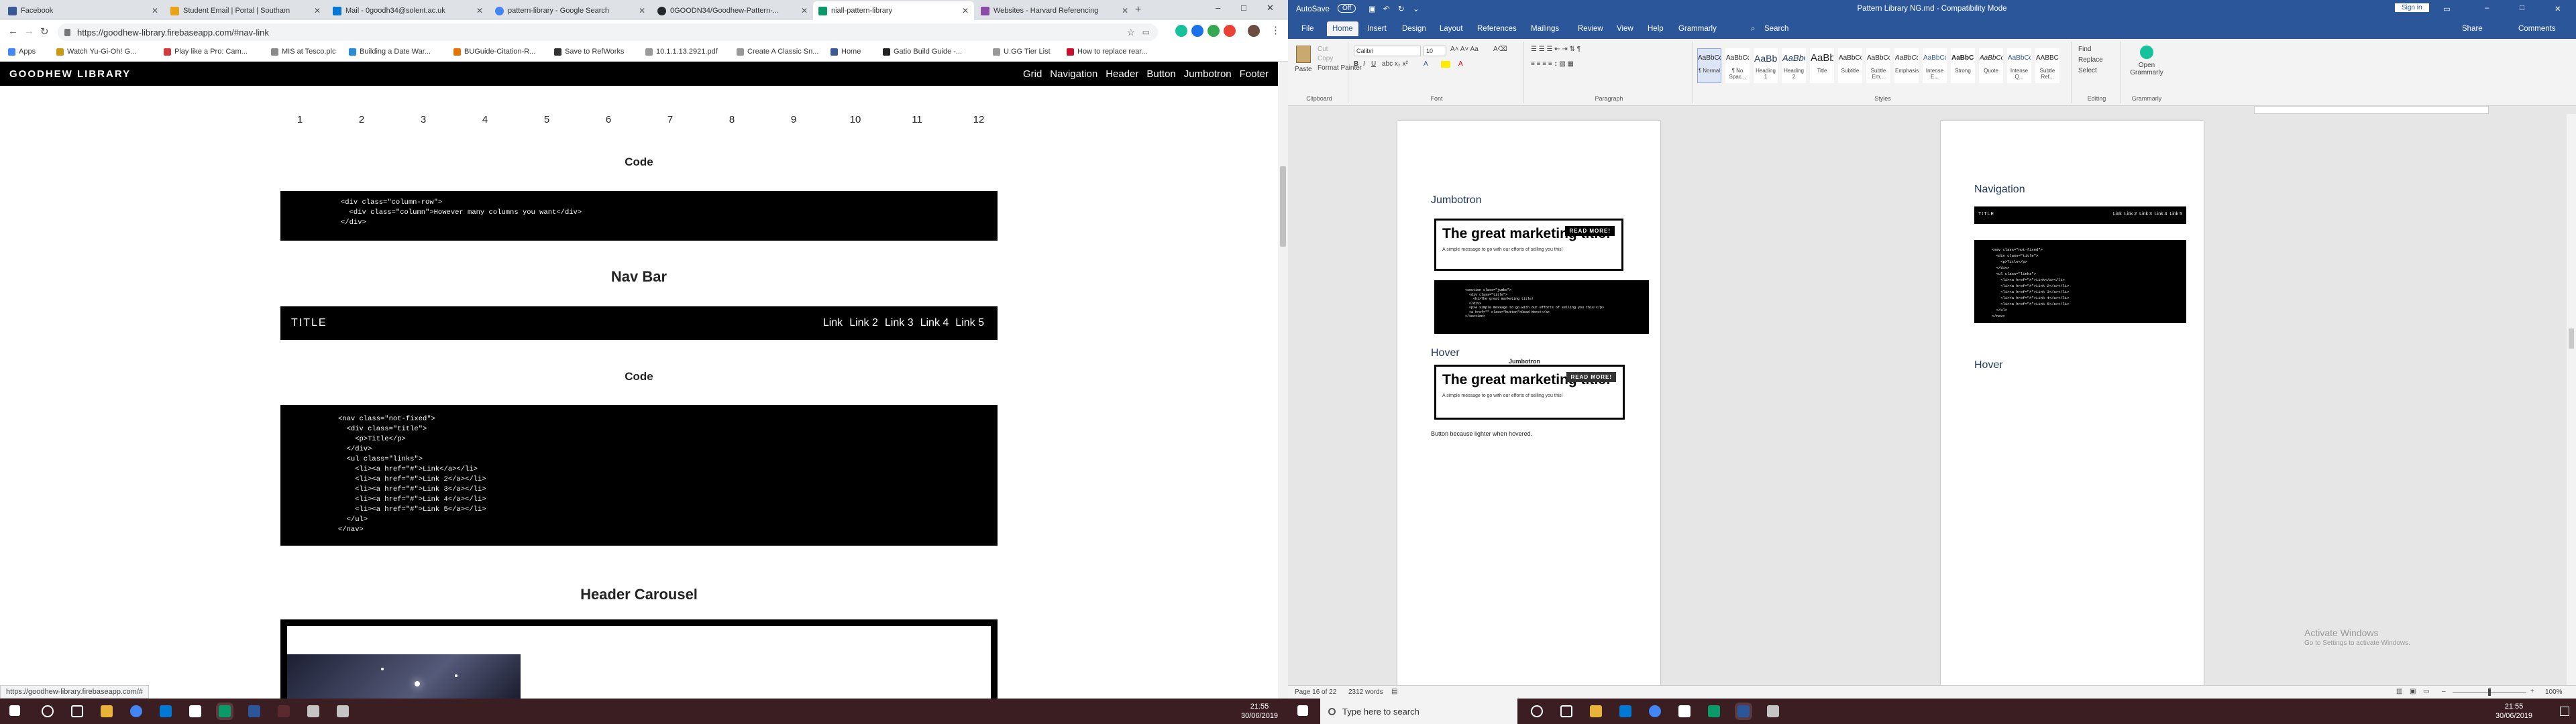  I want to click on bookmark-item: U.GG Tier List, so click(1022, 52).